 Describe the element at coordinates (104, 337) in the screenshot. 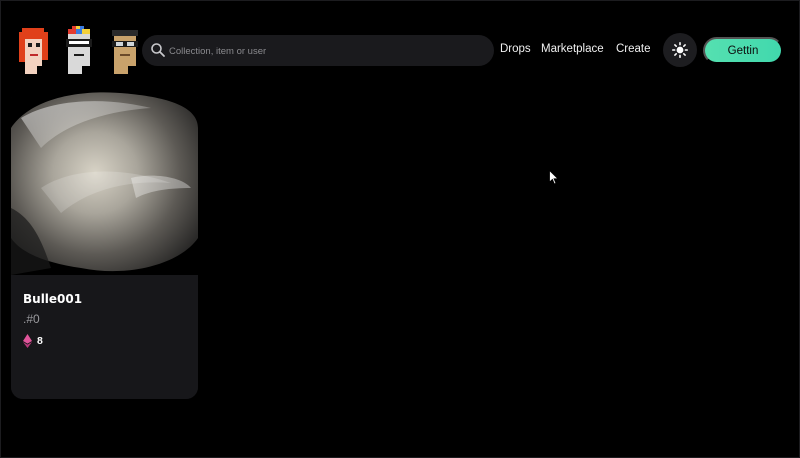

I see `nft-card-body: Bulle001 .#0 8` at that location.